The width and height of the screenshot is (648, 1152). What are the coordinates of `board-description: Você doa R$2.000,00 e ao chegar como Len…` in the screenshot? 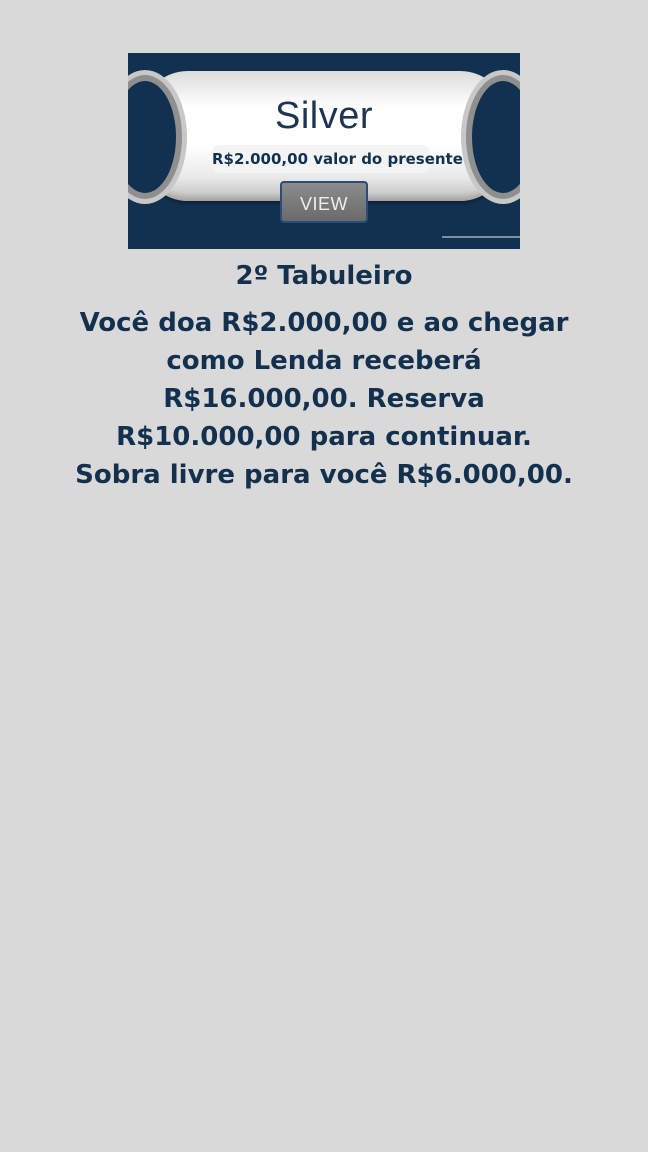 It's located at (324, 399).